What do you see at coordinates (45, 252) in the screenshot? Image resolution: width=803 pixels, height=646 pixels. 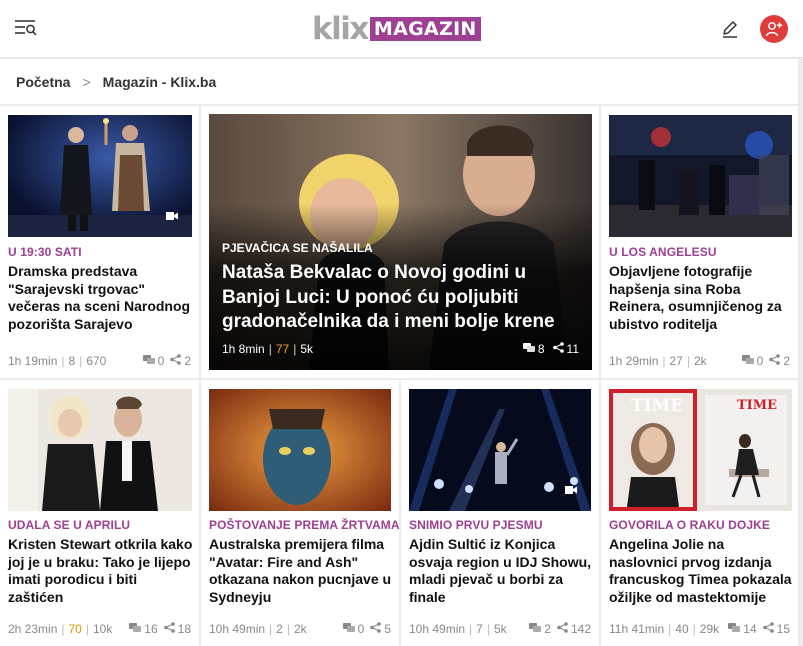 I see `article-kicker: U 19:30 SATI` at bounding box center [45, 252].